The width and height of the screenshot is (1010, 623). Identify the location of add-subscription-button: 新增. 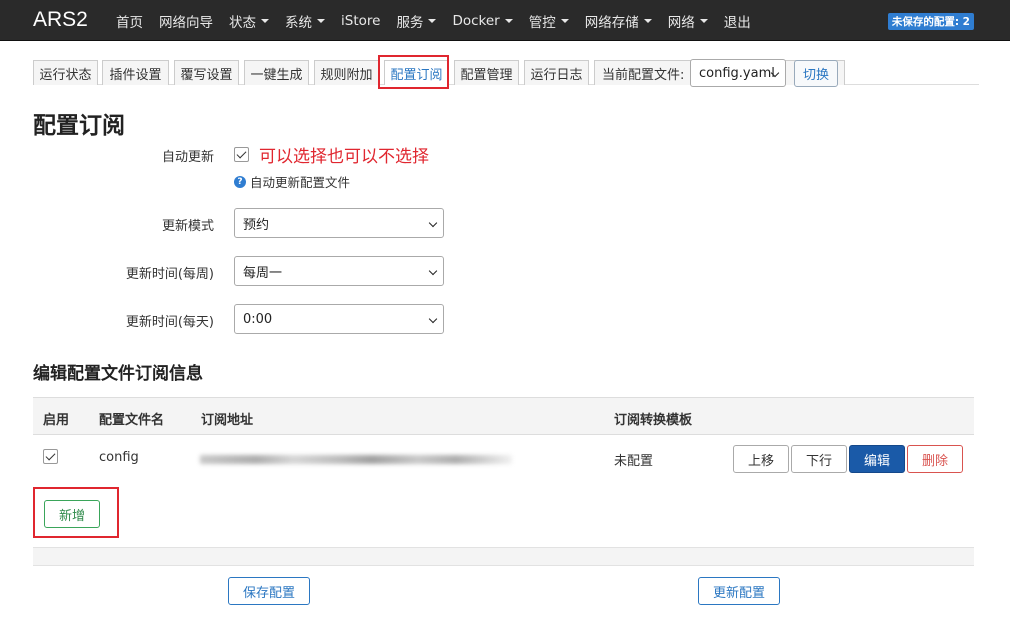
(72, 514).